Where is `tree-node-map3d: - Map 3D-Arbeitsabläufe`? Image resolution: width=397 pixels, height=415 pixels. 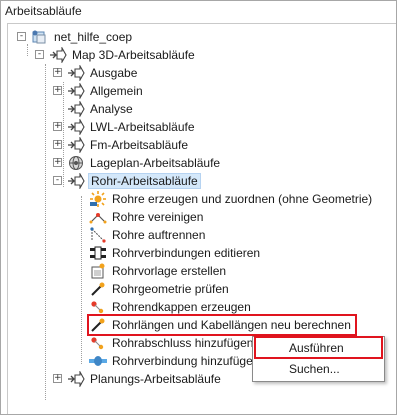 tree-node-map3d: - Map 3D-Arbeitsabläufe is located at coordinates (116, 55).